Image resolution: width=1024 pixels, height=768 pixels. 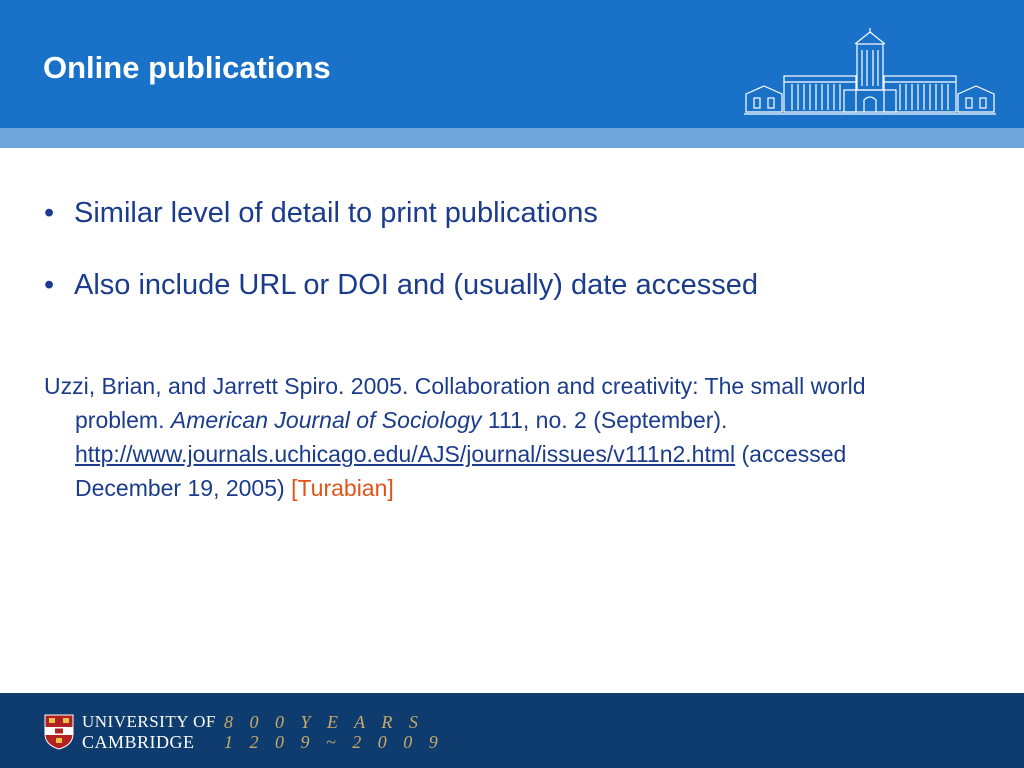 I want to click on header-stripe, so click(x=512, y=138).